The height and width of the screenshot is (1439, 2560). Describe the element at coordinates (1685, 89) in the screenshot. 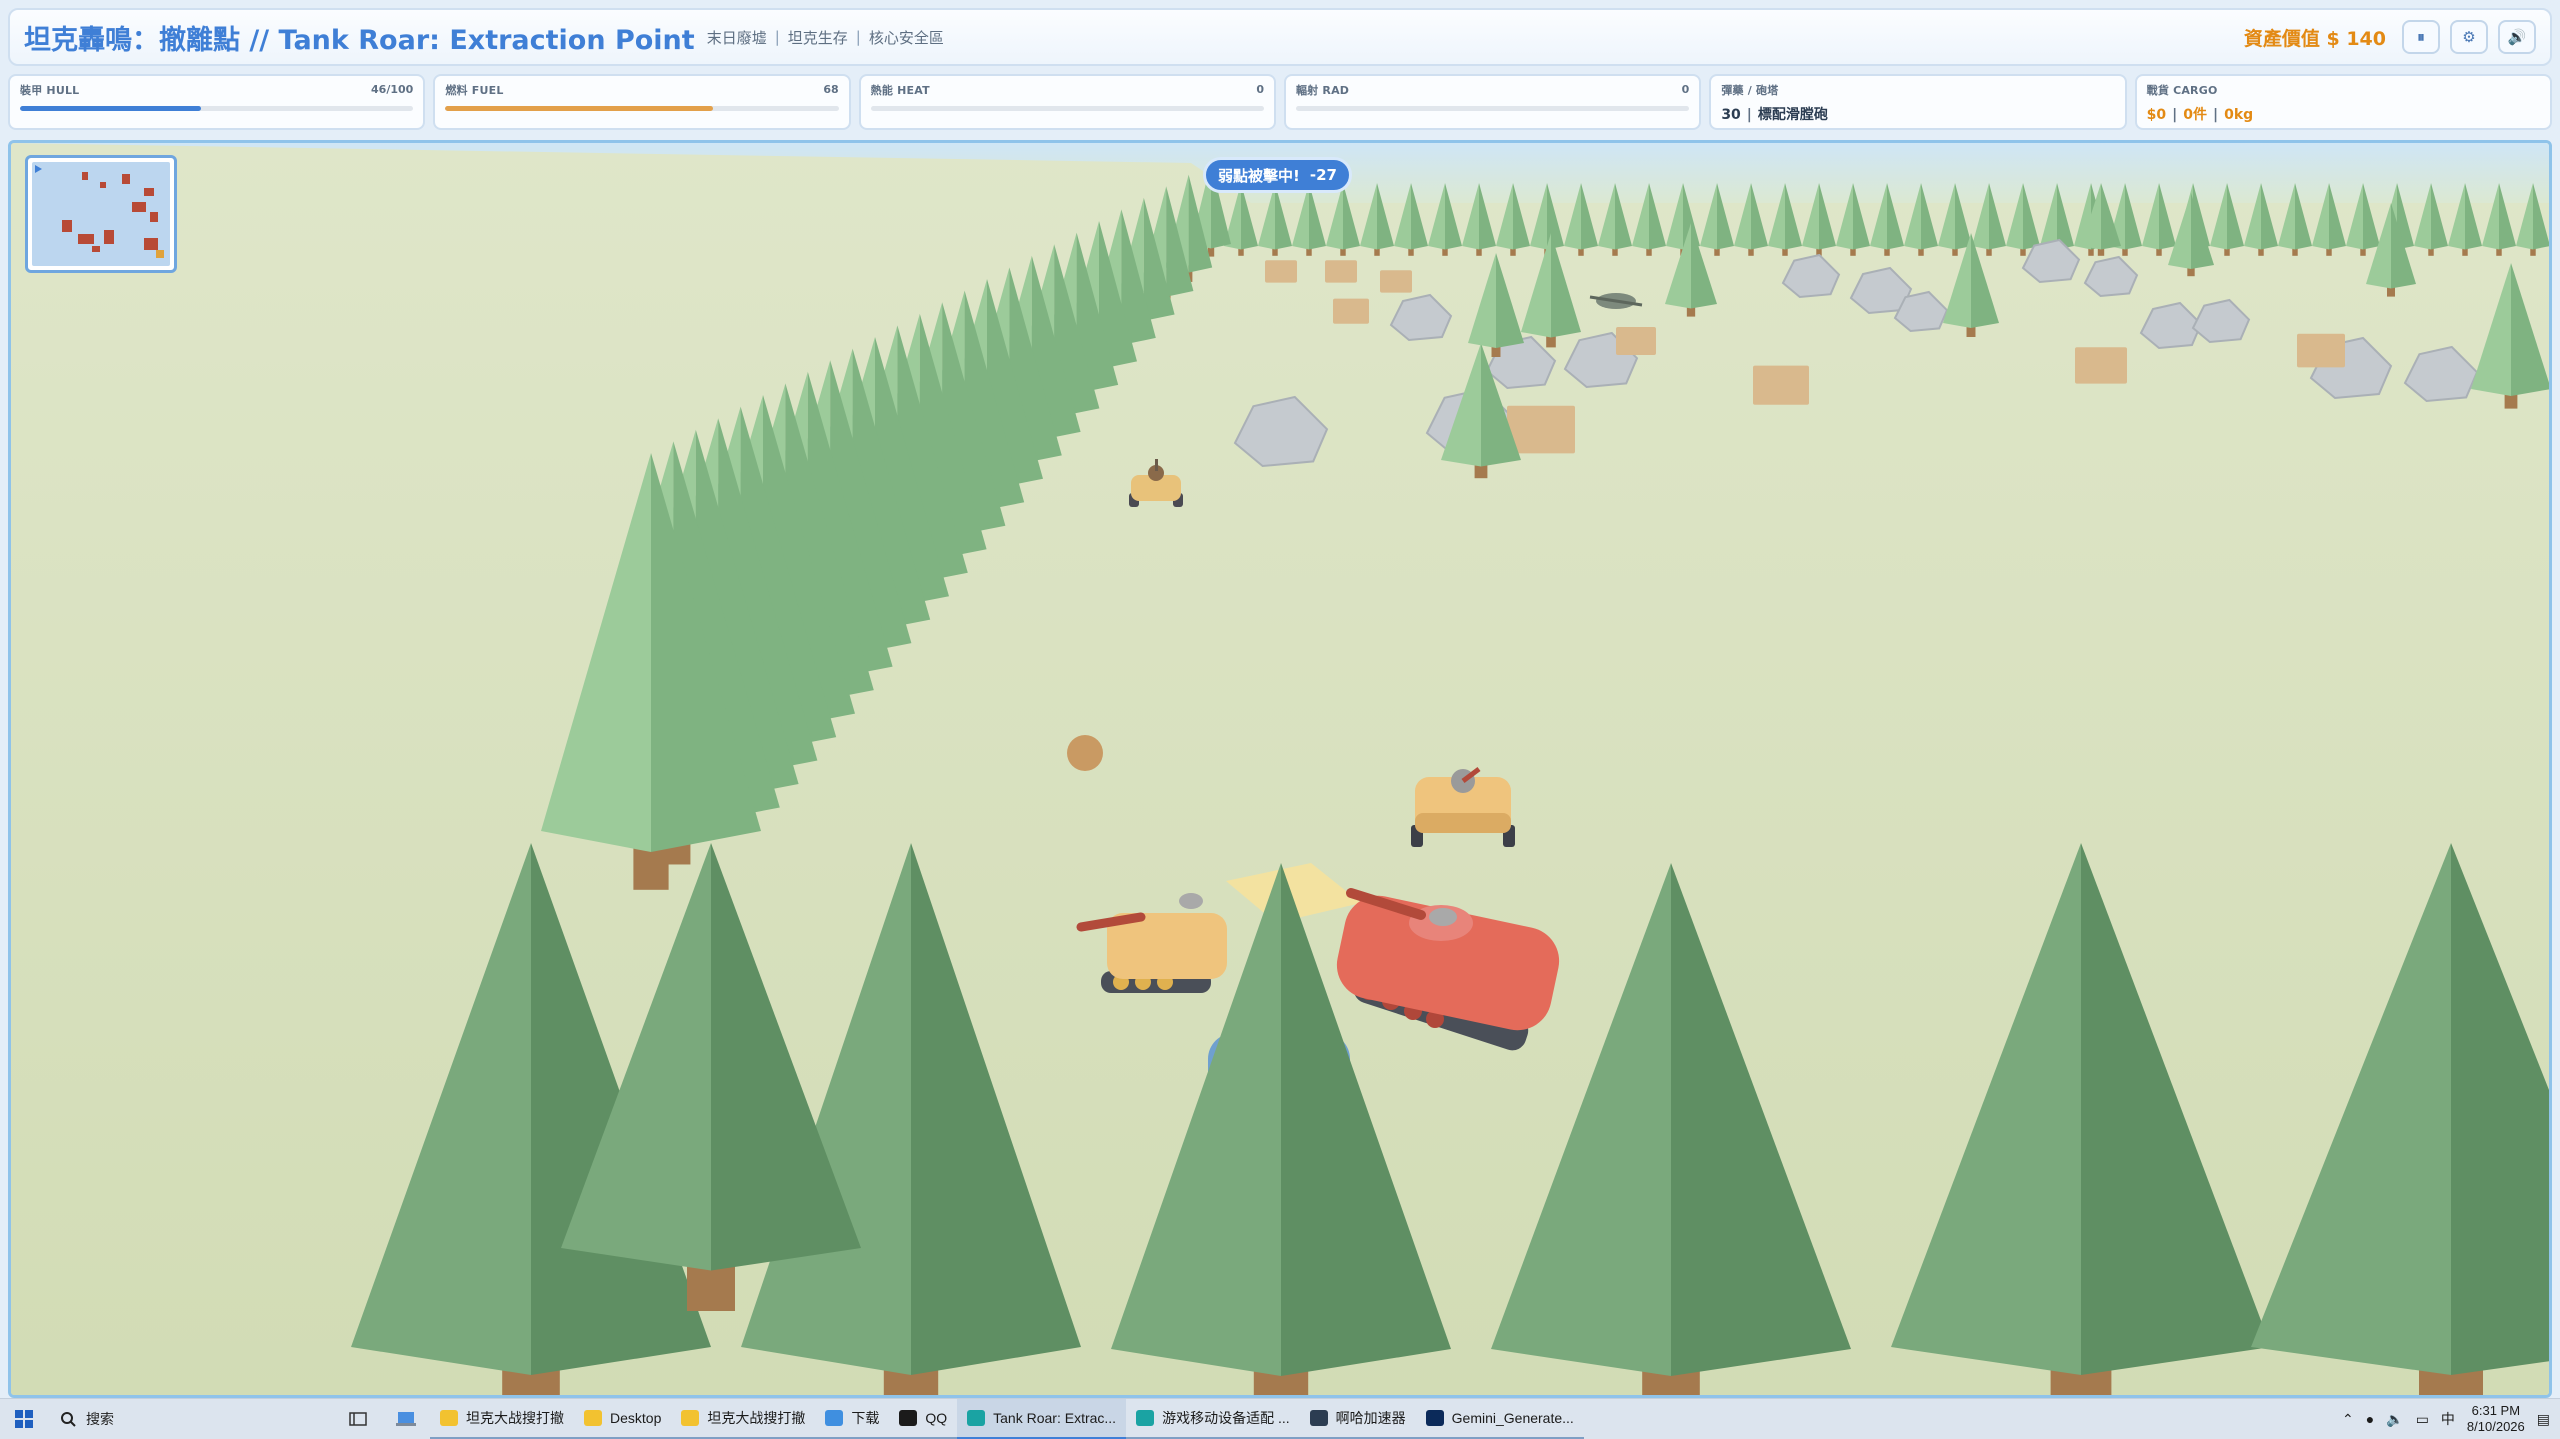

I see `rad-value: 0` at that location.